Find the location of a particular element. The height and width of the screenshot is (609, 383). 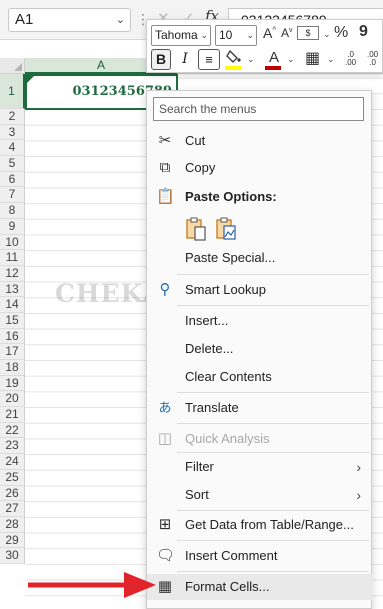

quick-analysis-icon: ◫ is located at coordinates (165, 438).